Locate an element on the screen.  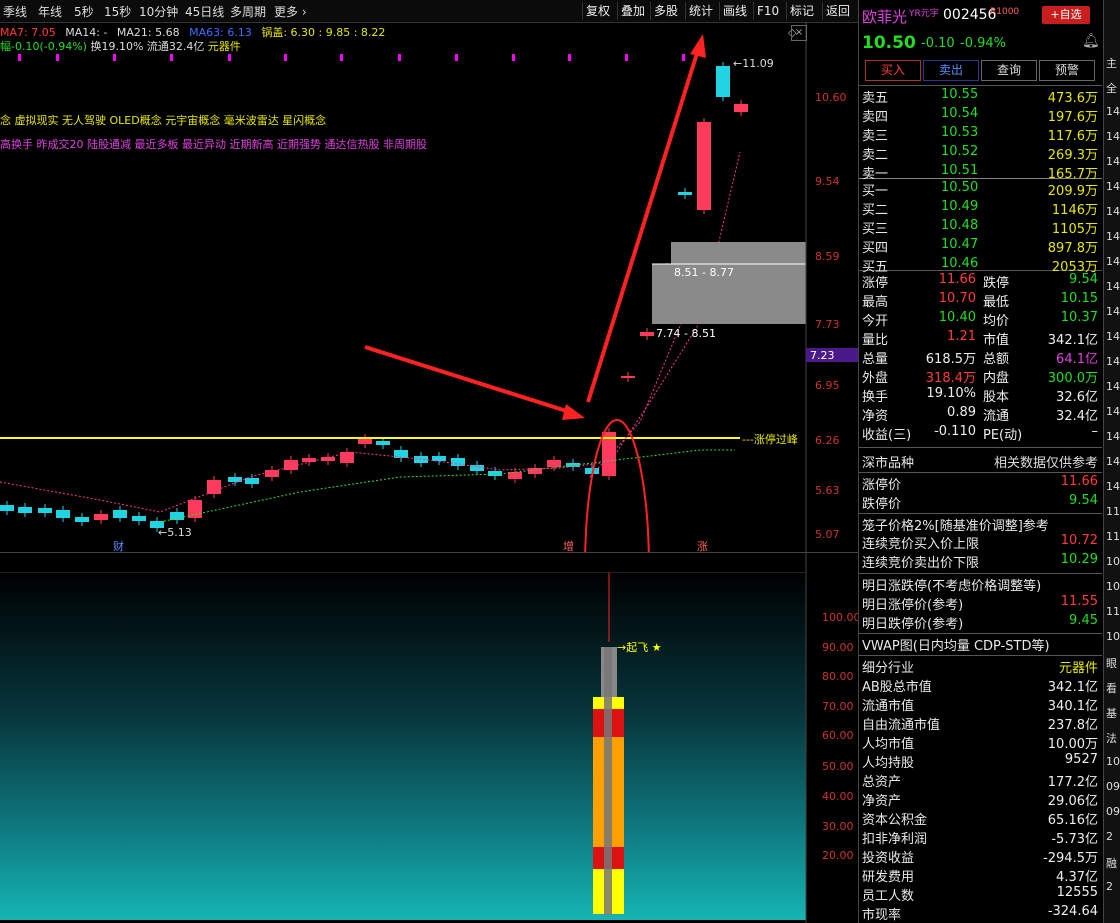
stat-label: 净资 is located at coordinates (875, 416).